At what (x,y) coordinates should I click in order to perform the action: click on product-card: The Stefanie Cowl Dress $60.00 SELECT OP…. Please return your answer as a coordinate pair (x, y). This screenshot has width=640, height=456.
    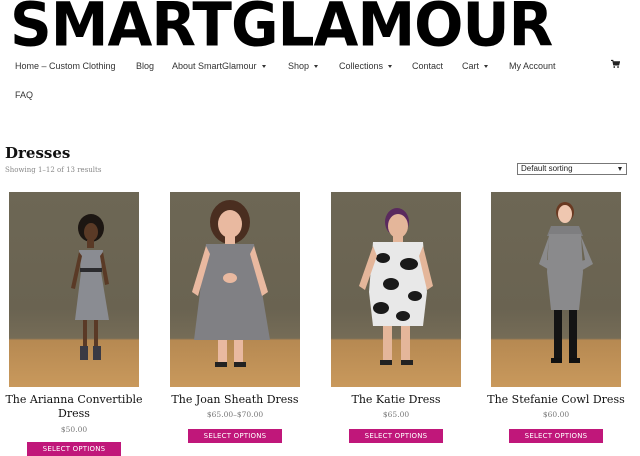
    Looking at the image, I should click on (556, 317).